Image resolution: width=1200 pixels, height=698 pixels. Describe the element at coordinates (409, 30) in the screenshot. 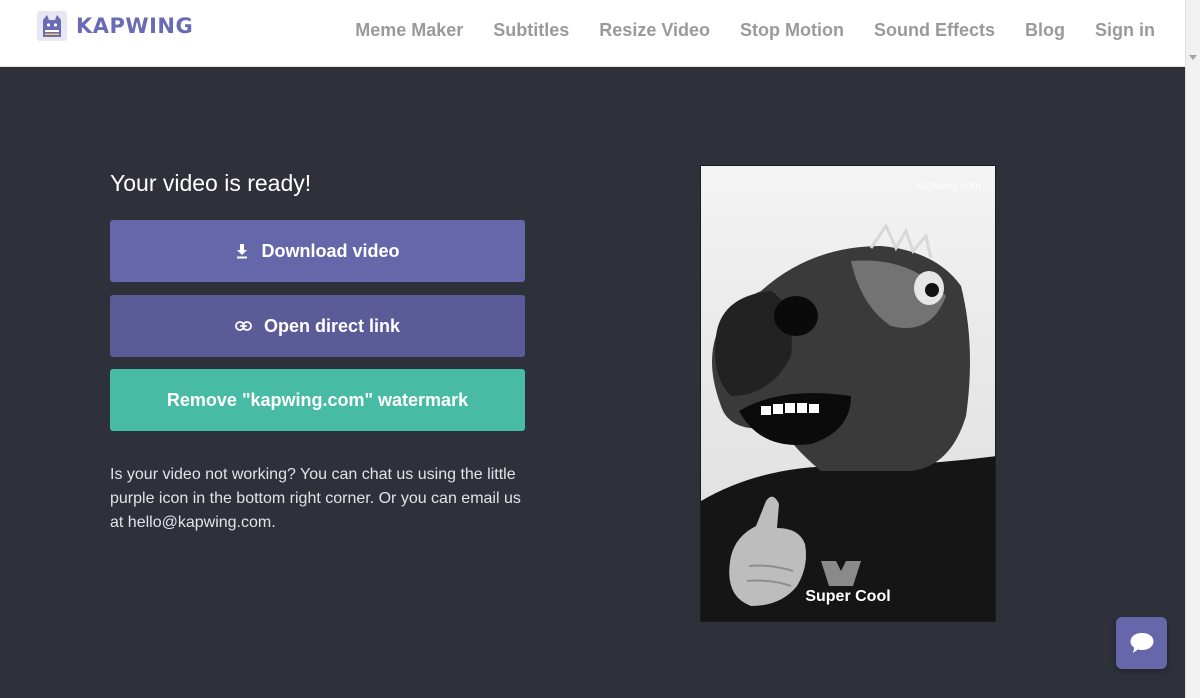

I see `nav-meme-maker: Meme Maker` at that location.